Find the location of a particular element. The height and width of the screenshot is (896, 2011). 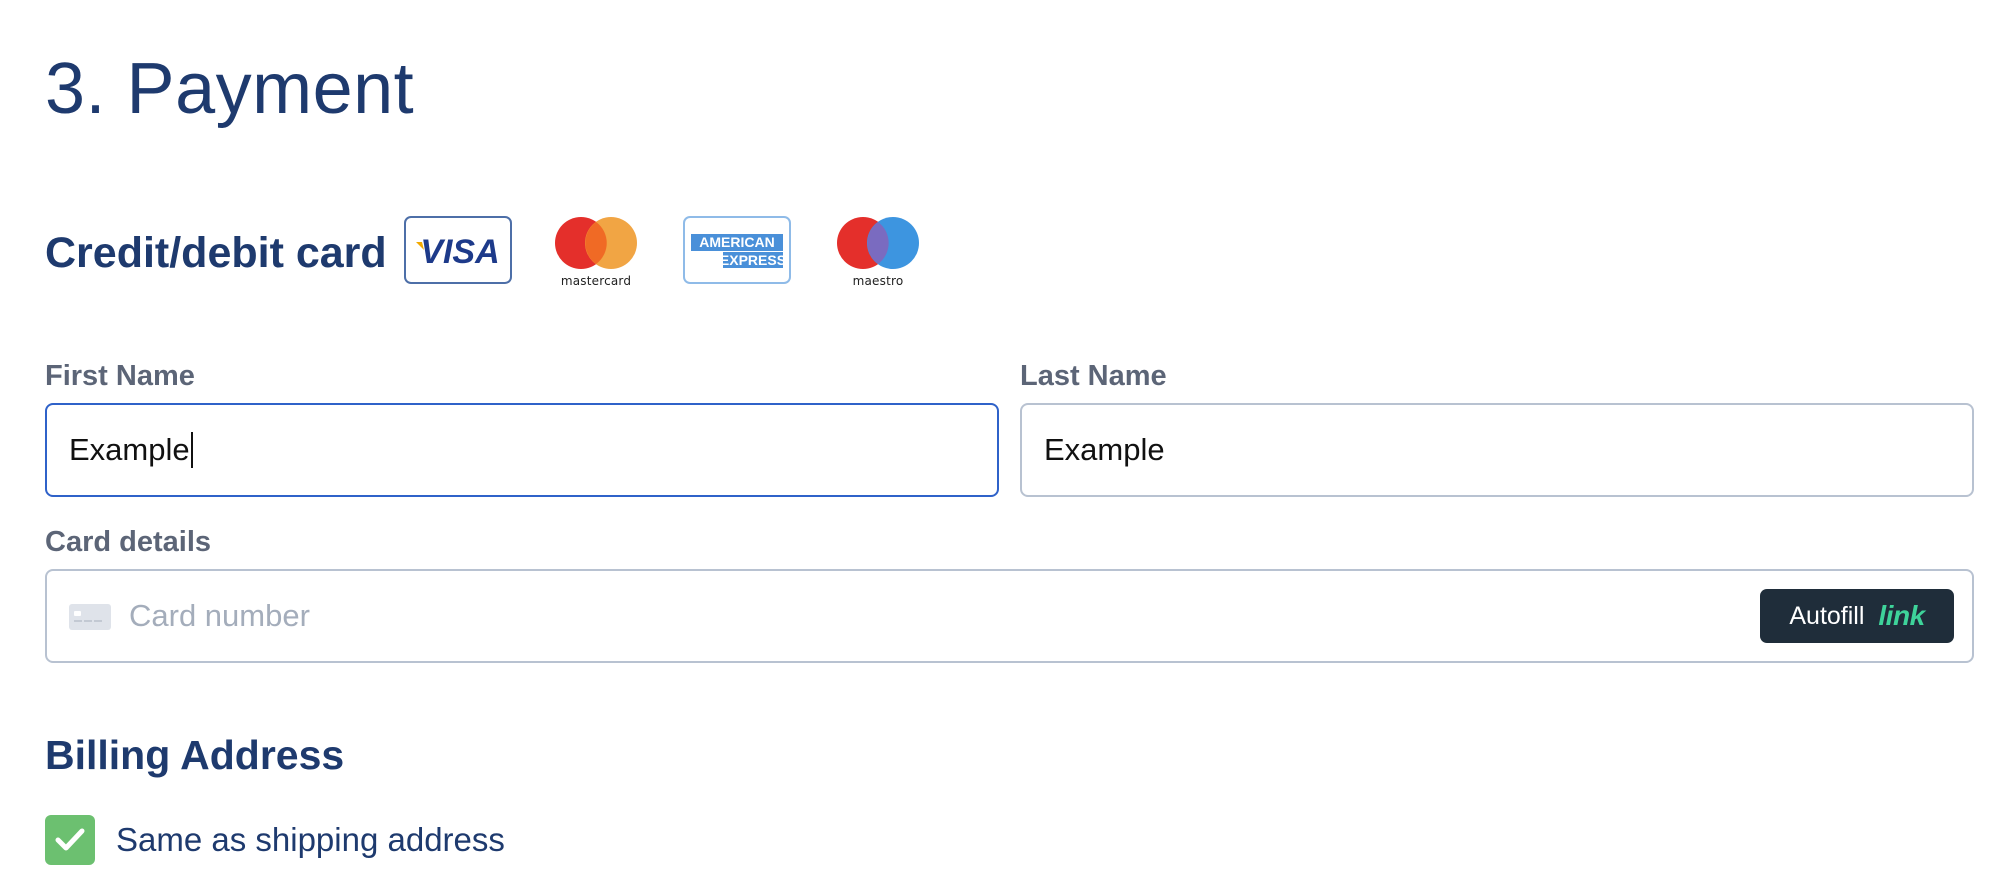

billing-address-heading: Billing Address is located at coordinates (195, 755).